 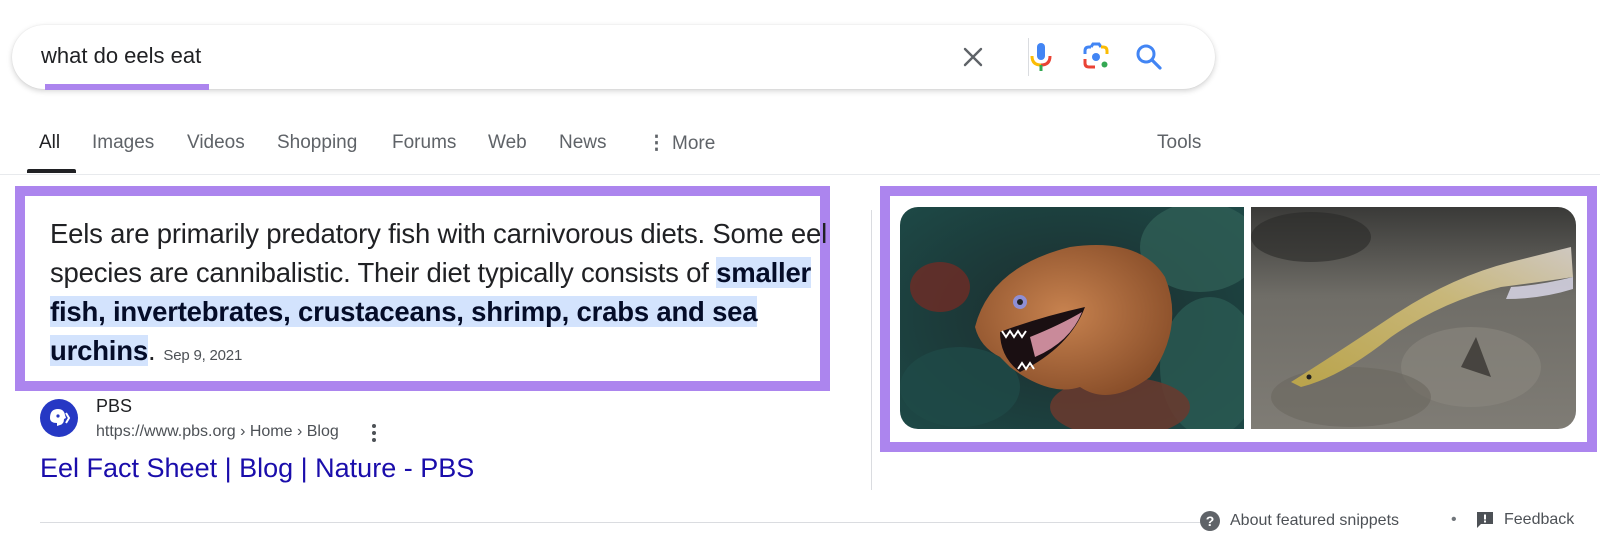 What do you see at coordinates (1539, 519) in the screenshot?
I see `feedback-label: Feedback` at bounding box center [1539, 519].